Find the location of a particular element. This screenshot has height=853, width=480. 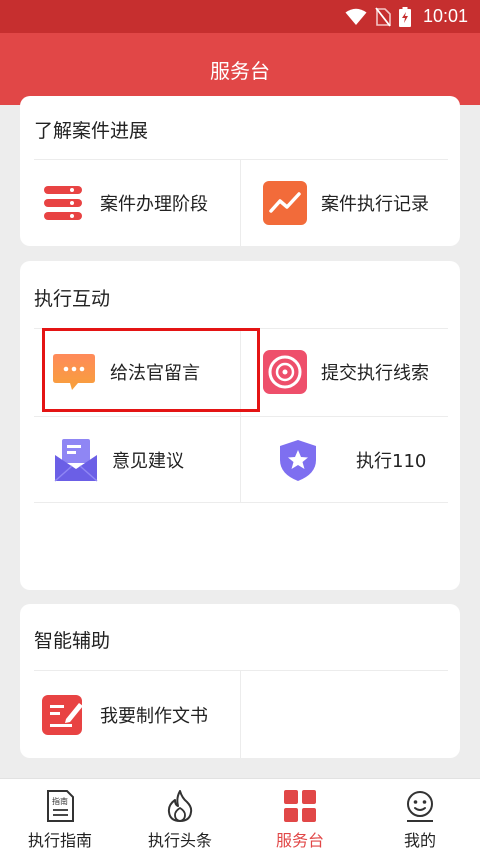

highlight-box is located at coordinates (151, 370).